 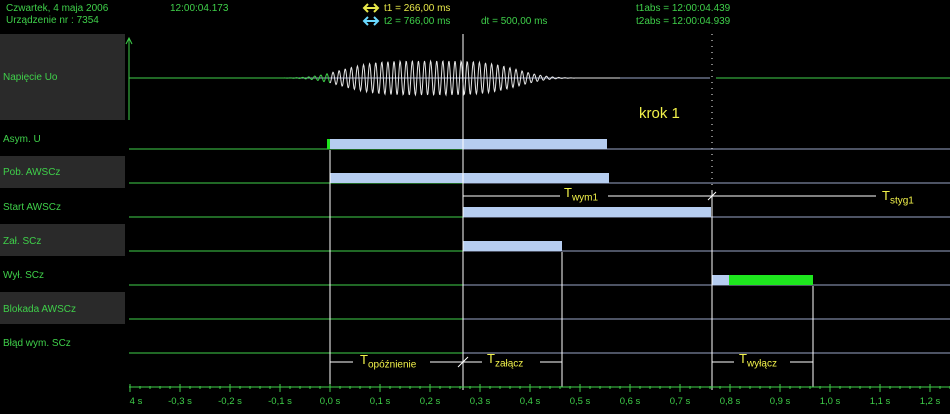 I want to click on t-opoznienie-label: Topóźnienie, so click(x=388, y=361).